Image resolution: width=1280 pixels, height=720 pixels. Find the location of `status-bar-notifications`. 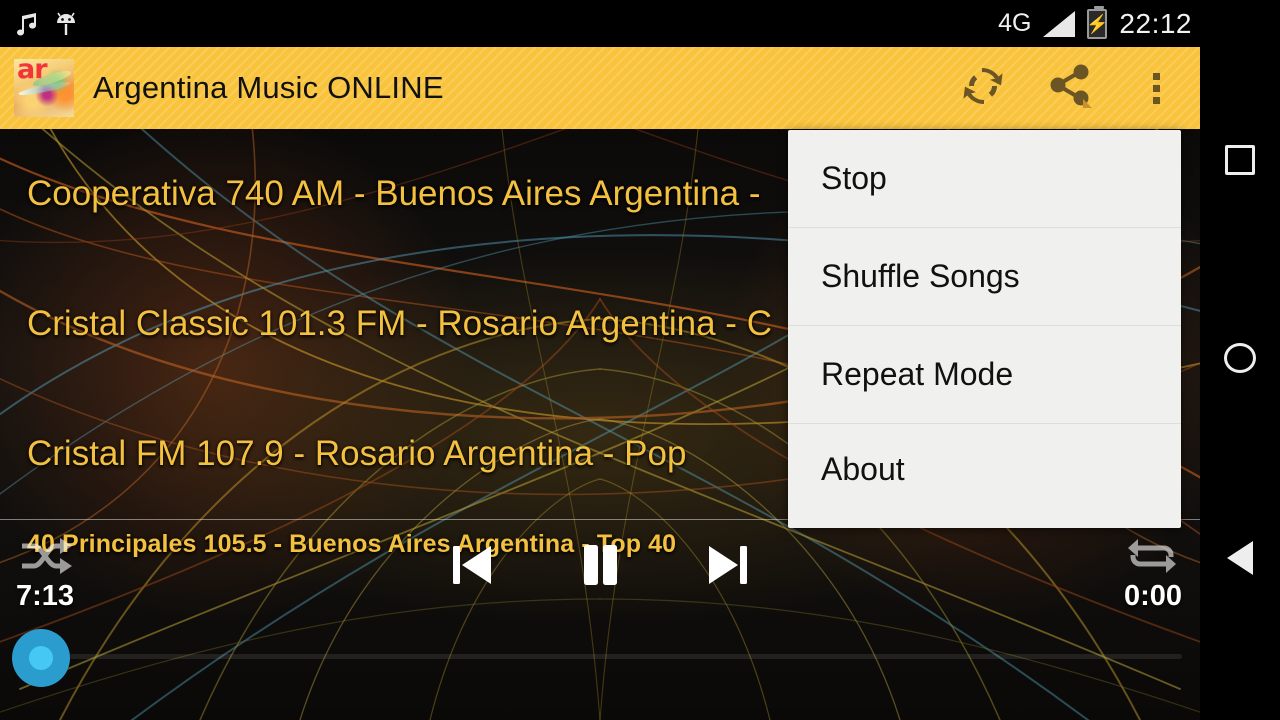

status-bar-notifications is located at coordinates (46, 23).